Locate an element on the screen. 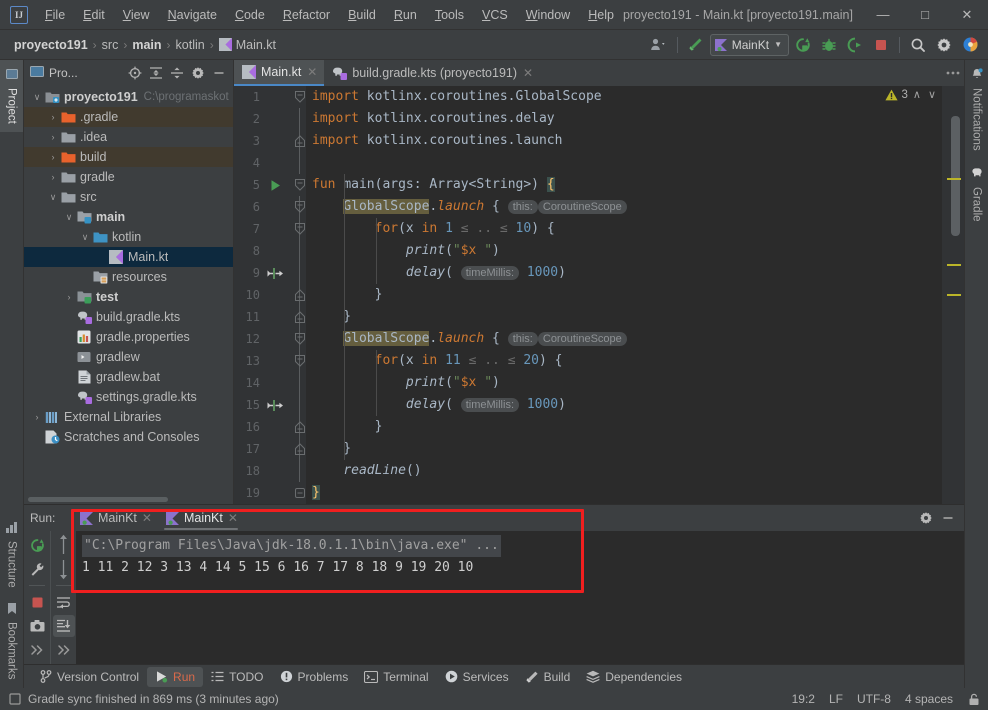 The image size is (988, 710). run-settings-gear-icon is located at coordinates (926, 518).